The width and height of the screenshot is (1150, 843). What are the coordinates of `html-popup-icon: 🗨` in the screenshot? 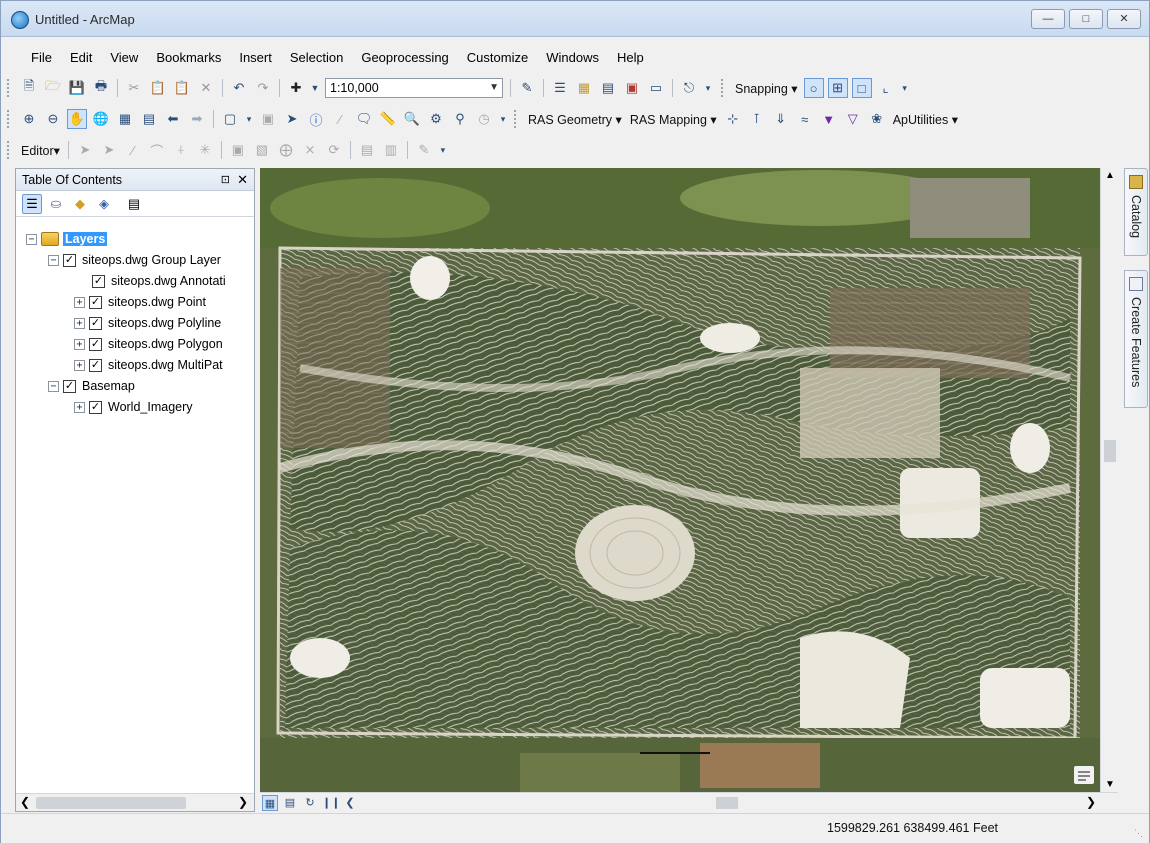 It's located at (364, 119).